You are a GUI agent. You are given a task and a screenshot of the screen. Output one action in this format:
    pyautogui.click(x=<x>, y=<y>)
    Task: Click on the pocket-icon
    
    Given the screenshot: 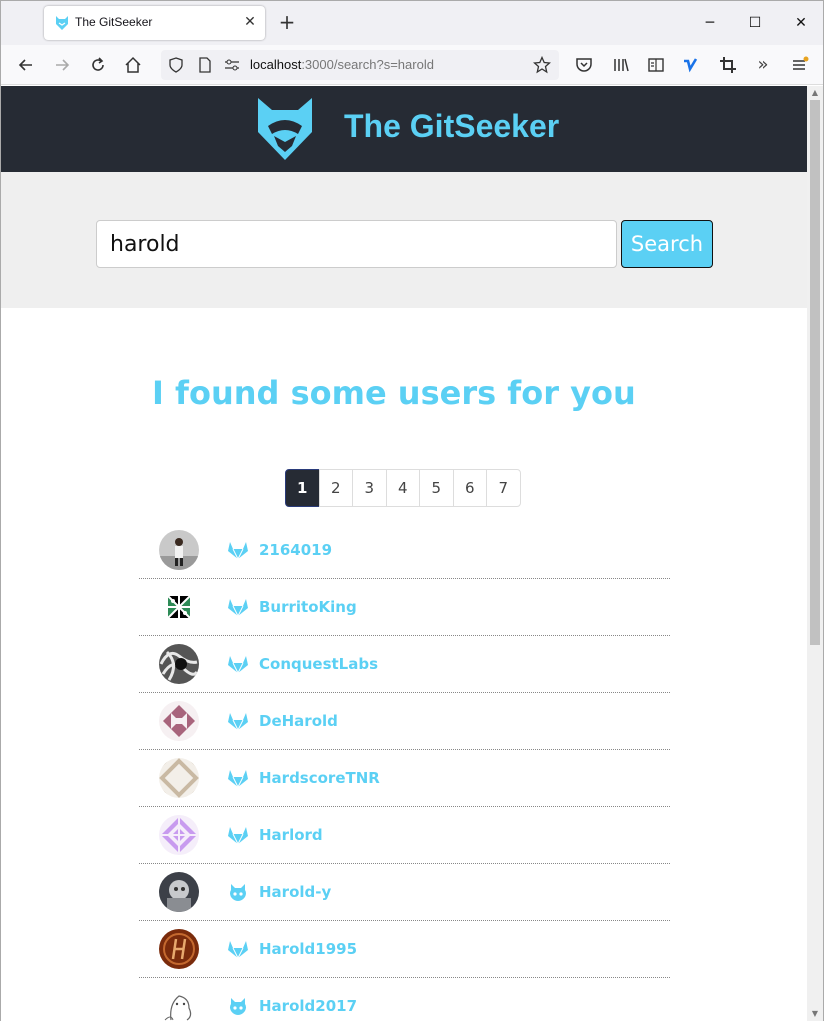 What is the action you would take?
    pyautogui.click(x=584, y=65)
    